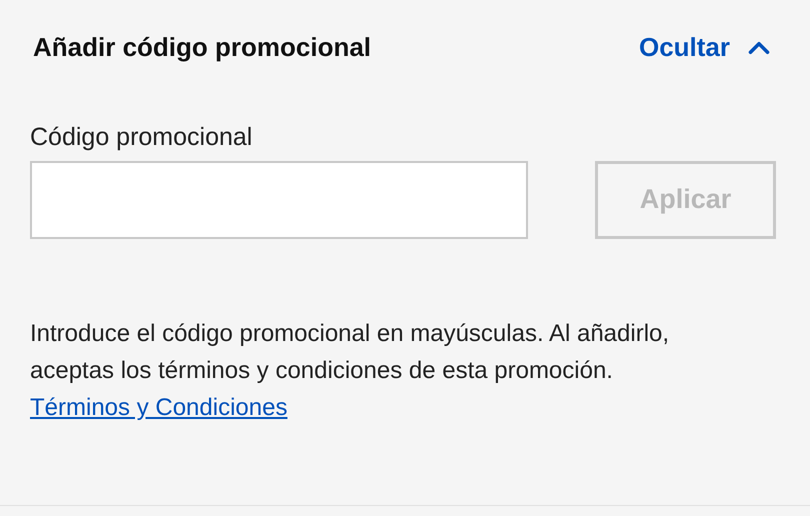  I want to click on promo-code-field, so click(279, 199).